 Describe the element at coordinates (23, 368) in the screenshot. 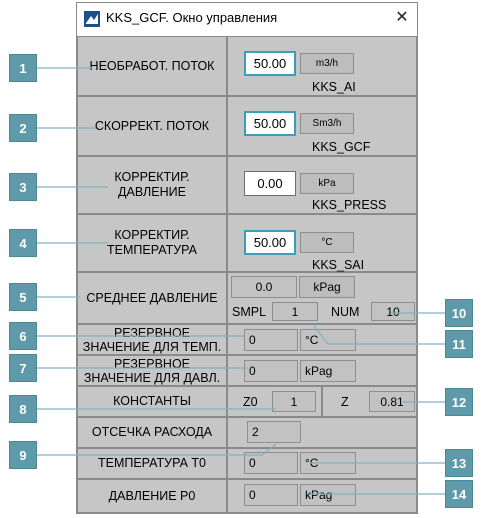

I see `callout-badge-7: 7` at that location.